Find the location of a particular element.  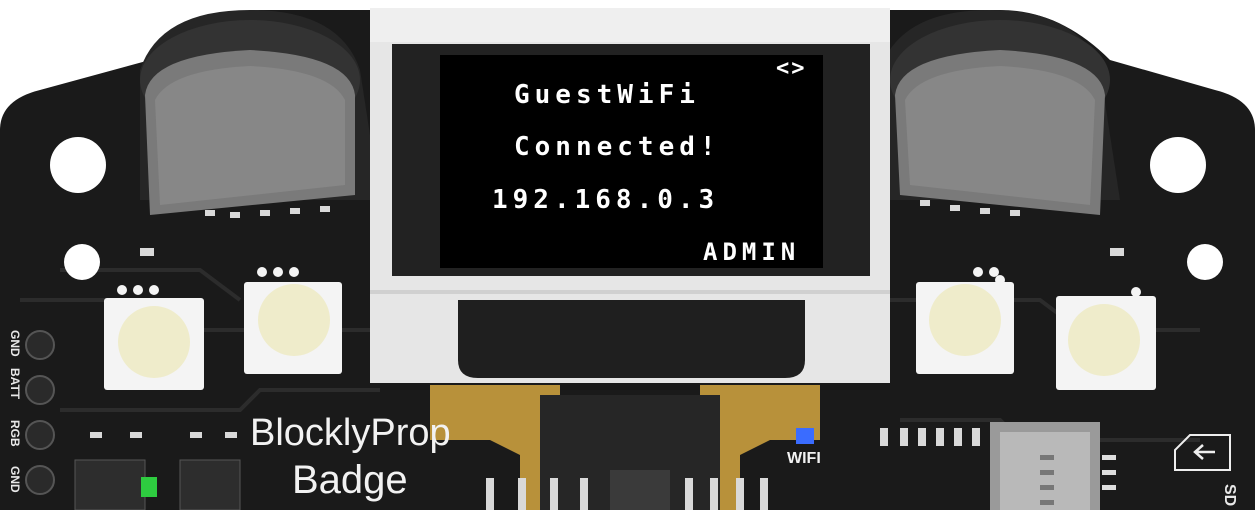

admin-label: ADMIN is located at coordinates (752, 252).